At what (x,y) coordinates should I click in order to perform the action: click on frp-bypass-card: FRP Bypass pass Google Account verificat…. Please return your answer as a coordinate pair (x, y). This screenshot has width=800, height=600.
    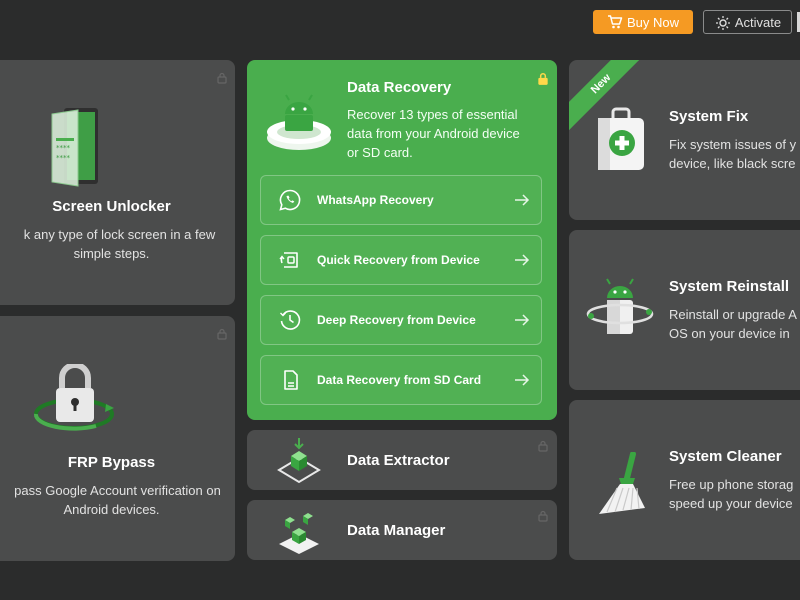
    Looking at the image, I should click on (117, 438).